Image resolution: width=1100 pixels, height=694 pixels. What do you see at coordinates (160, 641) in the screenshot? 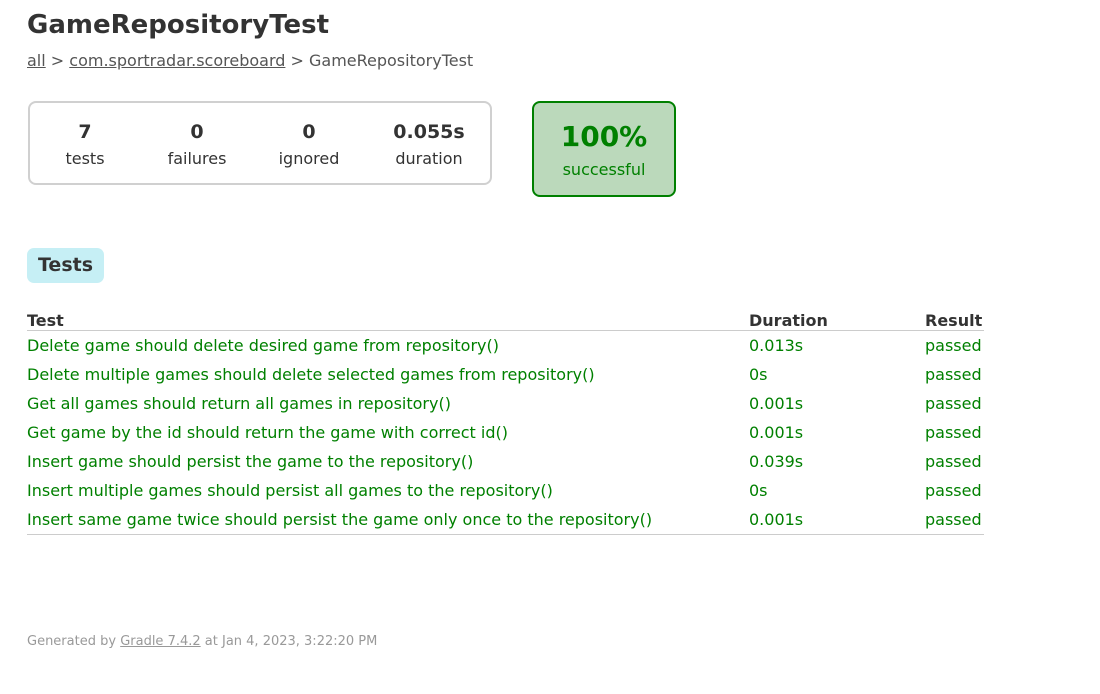
I see `gradle-link: Gradle 7.4.2` at bounding box center [160, 641].